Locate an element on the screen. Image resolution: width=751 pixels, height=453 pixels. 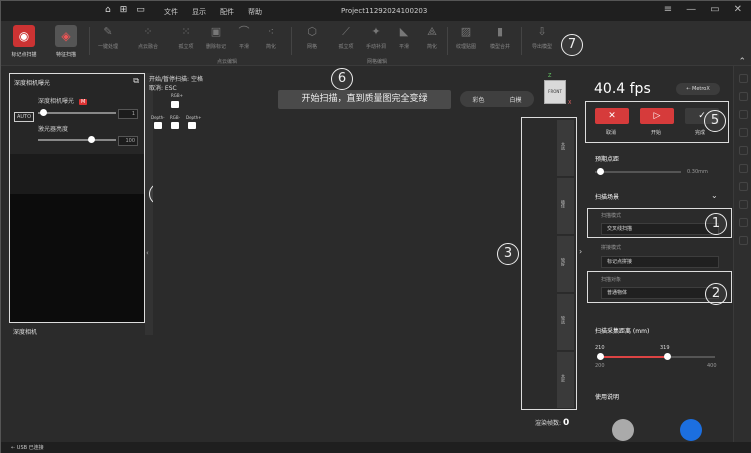
annotation-1: 1 is located at coordinates (716, 224).